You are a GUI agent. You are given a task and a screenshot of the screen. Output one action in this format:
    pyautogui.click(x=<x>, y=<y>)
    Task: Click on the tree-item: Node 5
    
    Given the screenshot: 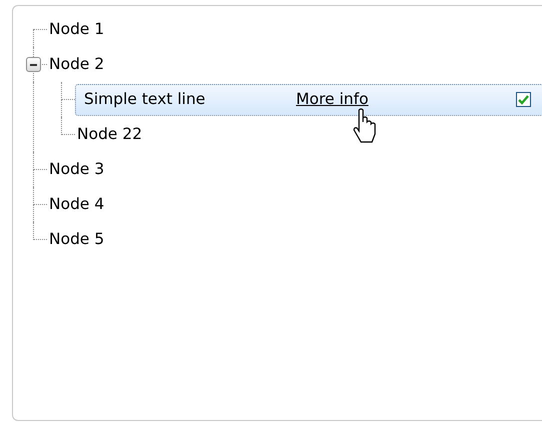 What is the action you would take?
    pyautogui.click(x=76, y=240)
    